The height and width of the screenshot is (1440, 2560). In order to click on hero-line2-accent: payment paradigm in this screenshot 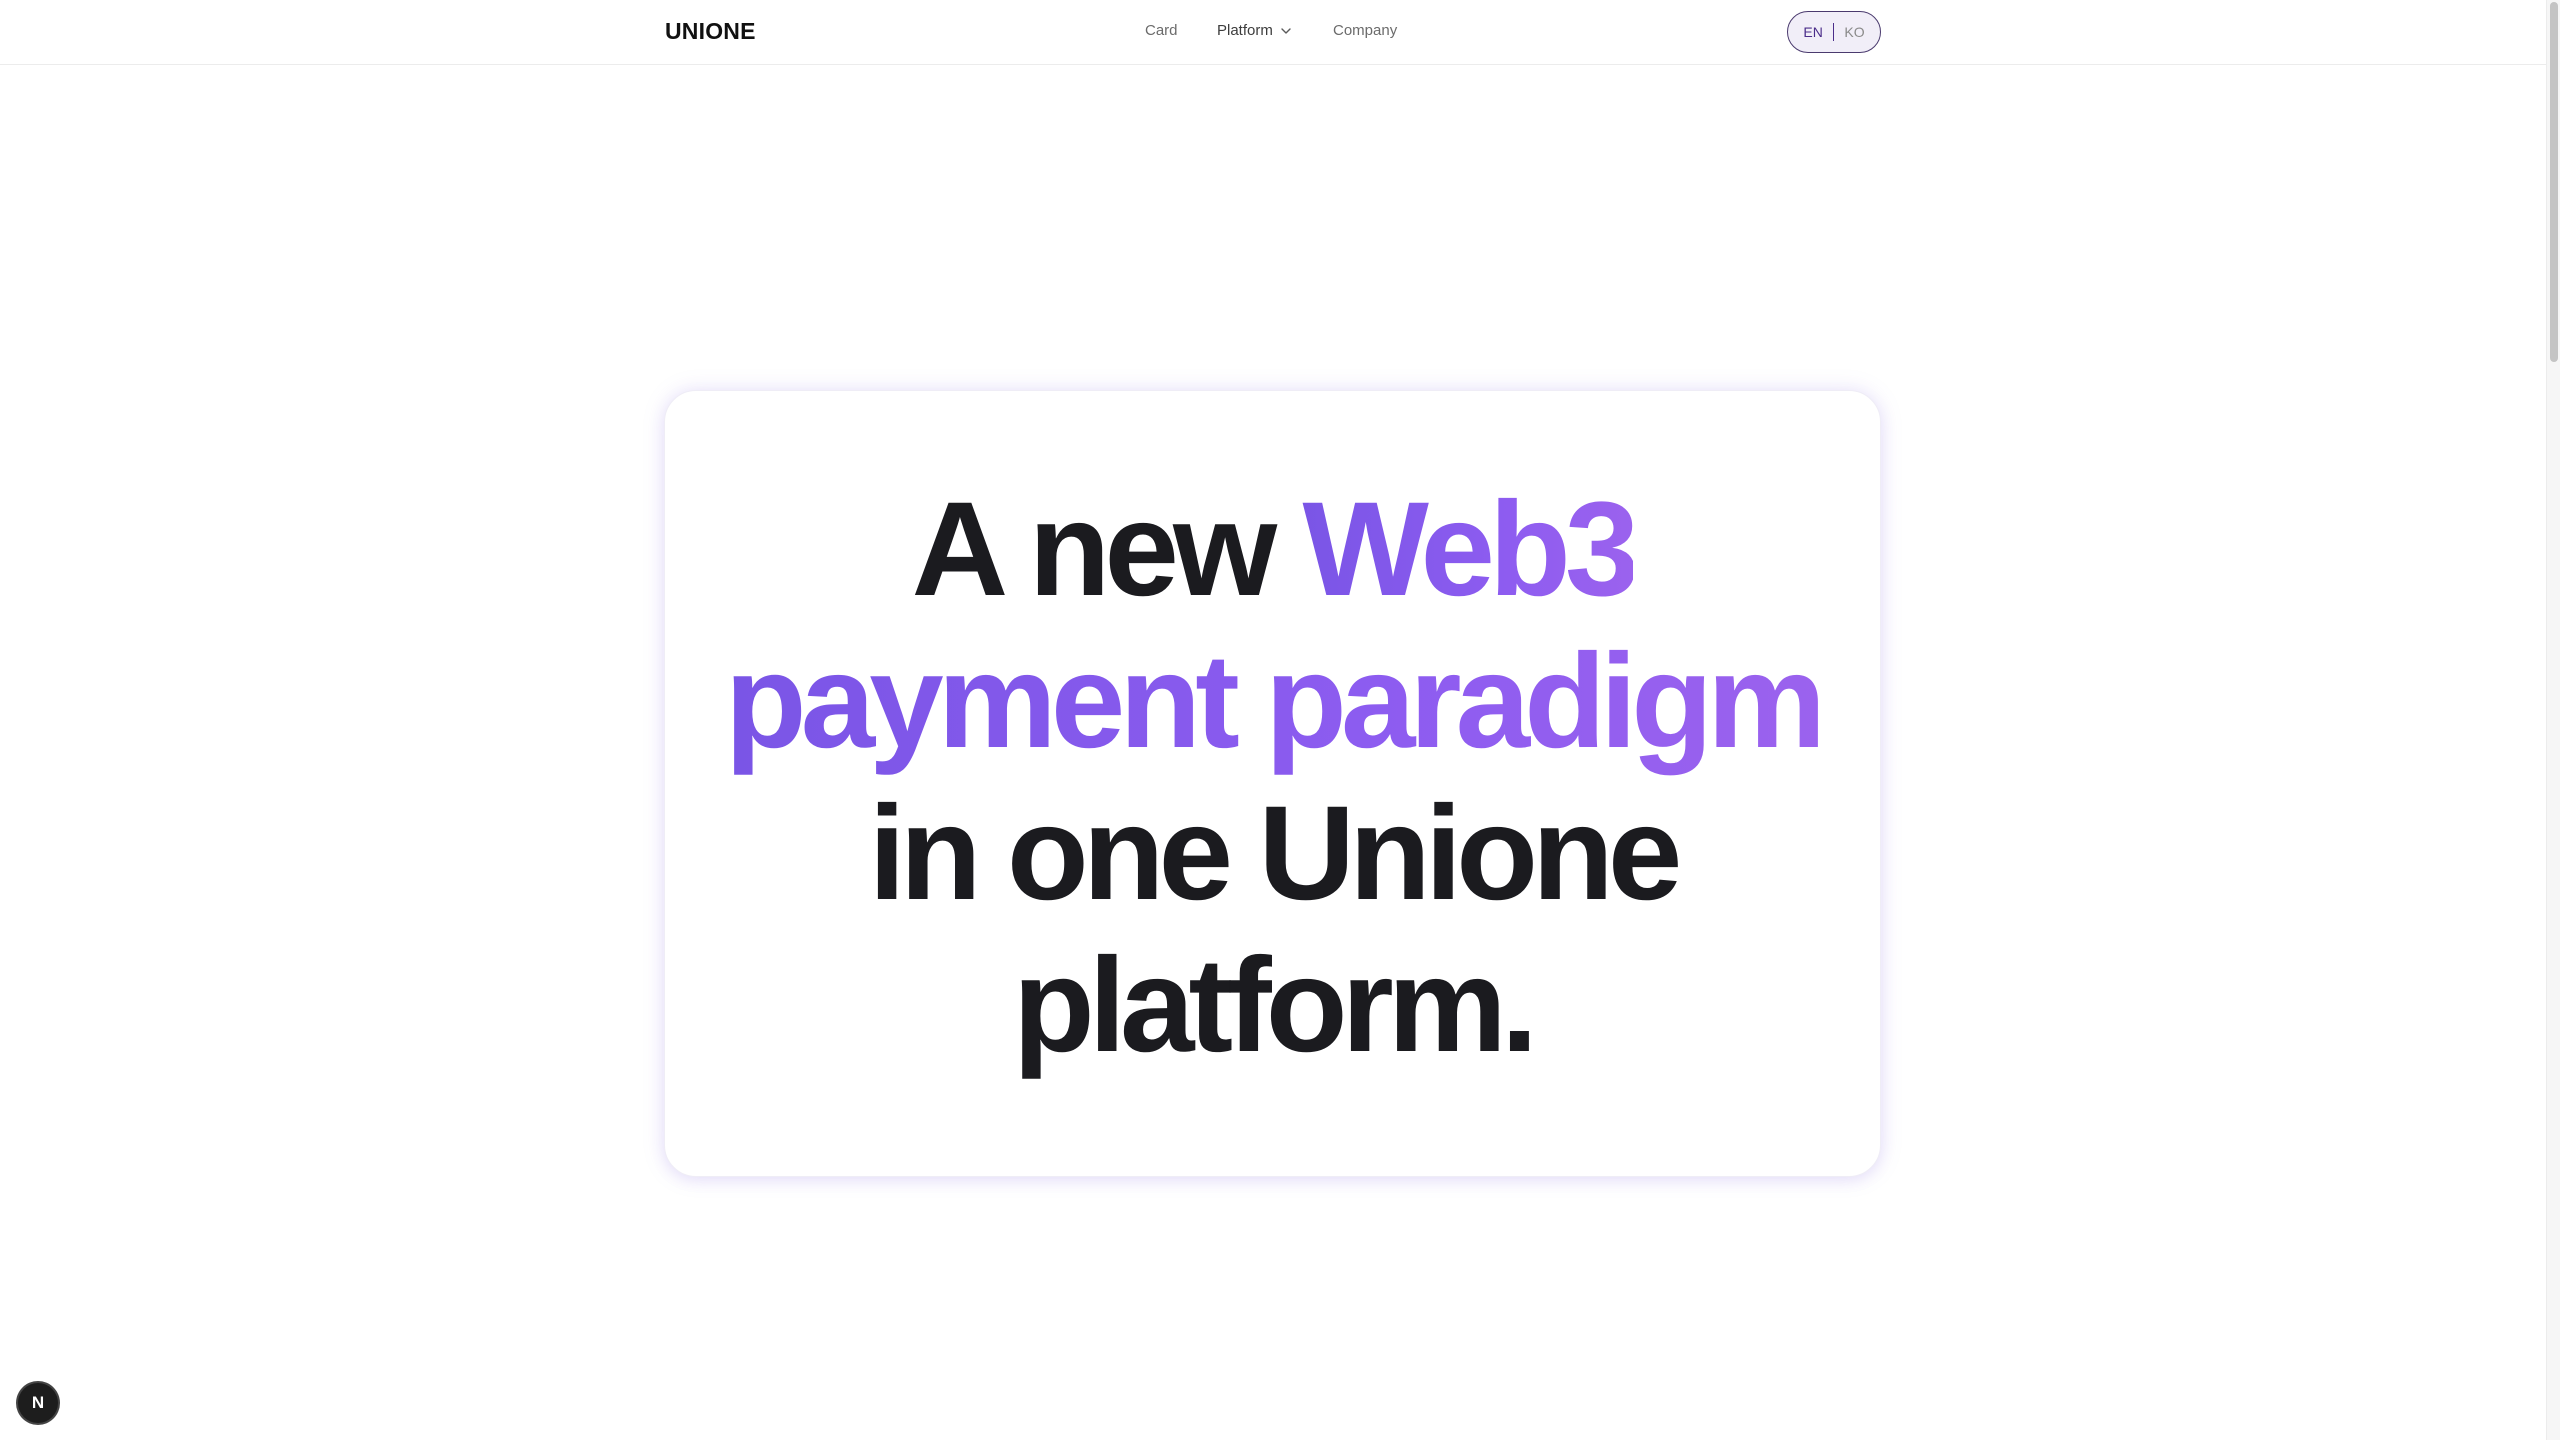, I will do `click(1275, 701)`.